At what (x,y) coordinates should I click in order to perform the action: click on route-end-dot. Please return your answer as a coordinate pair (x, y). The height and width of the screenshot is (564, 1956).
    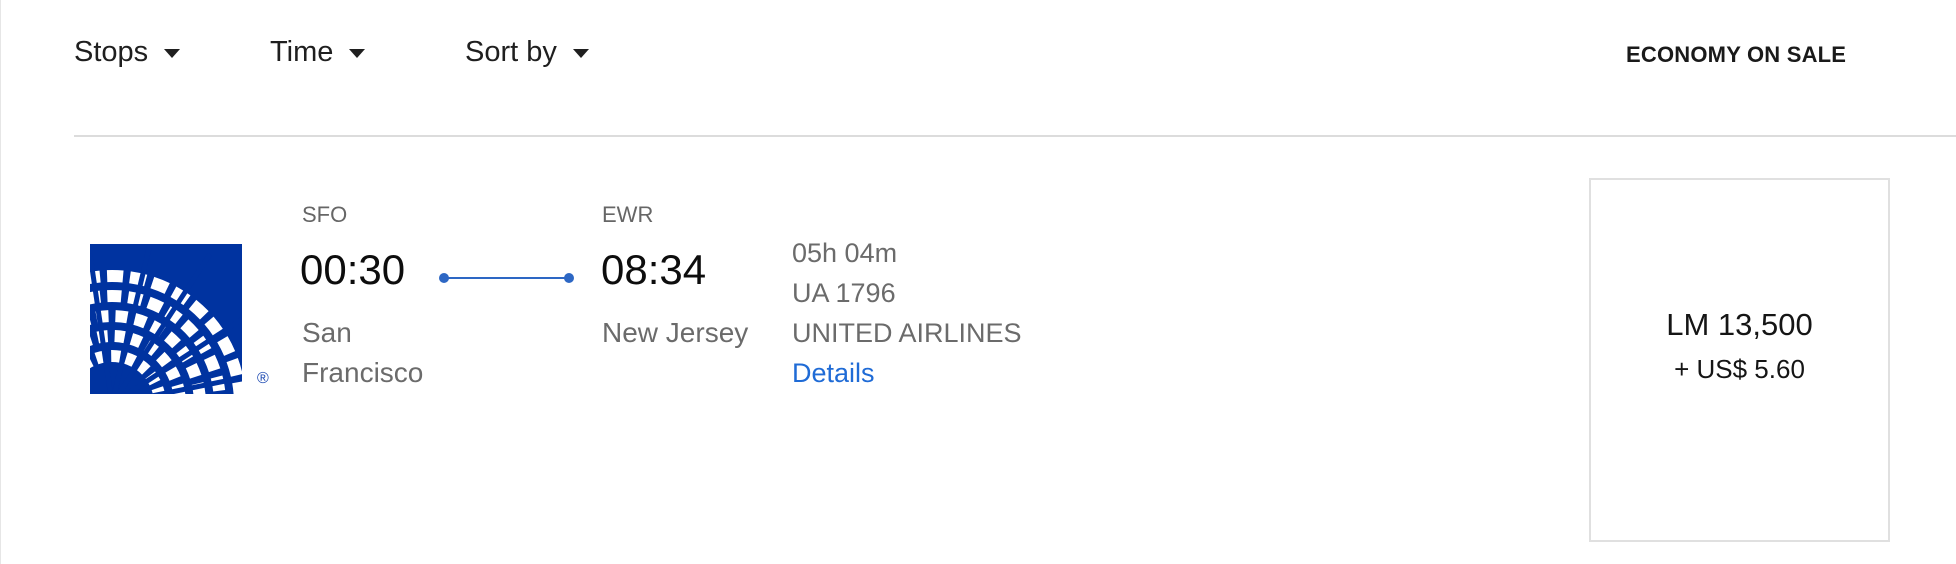
    Looking at the image, I should click on (569, 278).